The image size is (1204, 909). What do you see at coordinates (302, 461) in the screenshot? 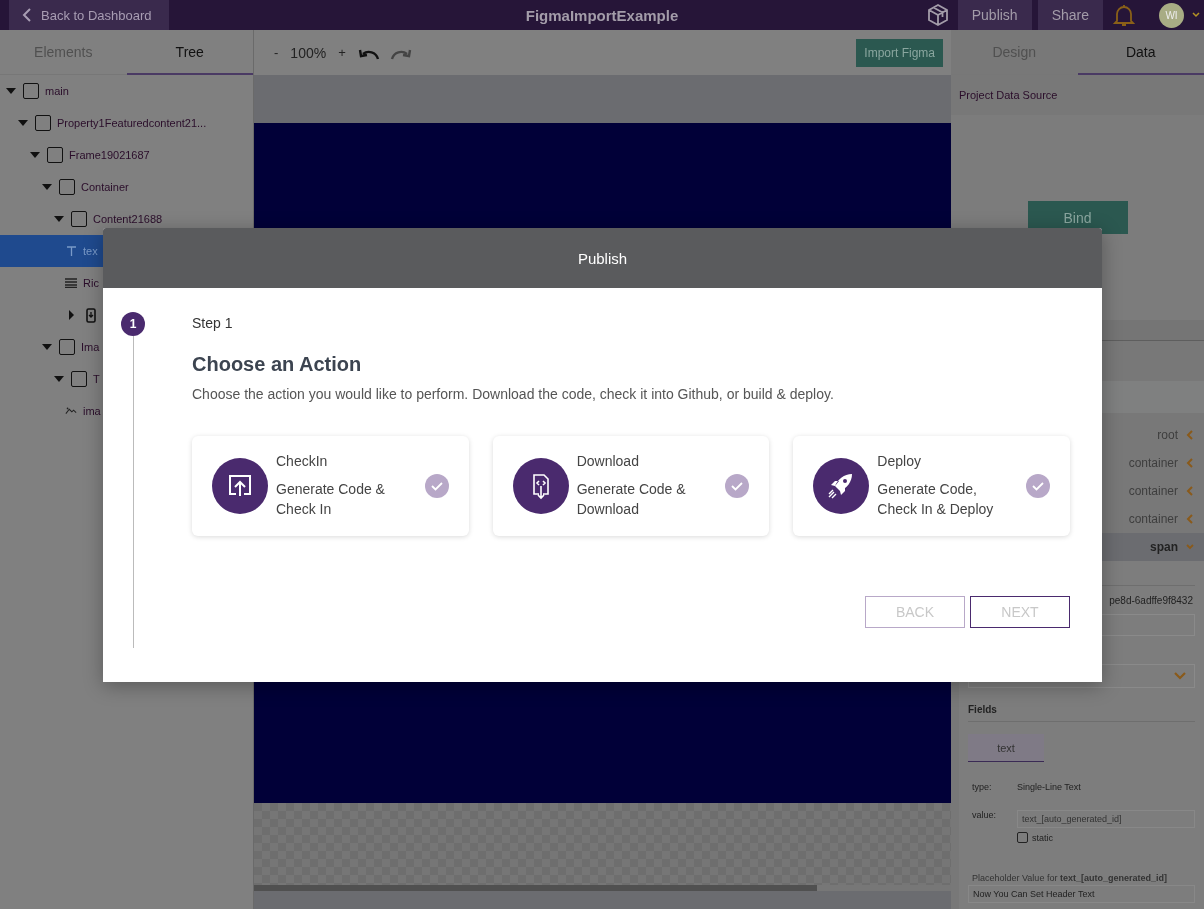
I see `action-title: CheckIn` at bounding box center [302, 461].